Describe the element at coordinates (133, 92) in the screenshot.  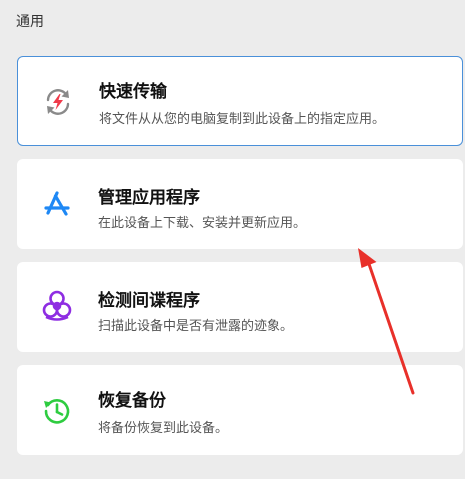
I see `card-title: 快速传输` at that location.